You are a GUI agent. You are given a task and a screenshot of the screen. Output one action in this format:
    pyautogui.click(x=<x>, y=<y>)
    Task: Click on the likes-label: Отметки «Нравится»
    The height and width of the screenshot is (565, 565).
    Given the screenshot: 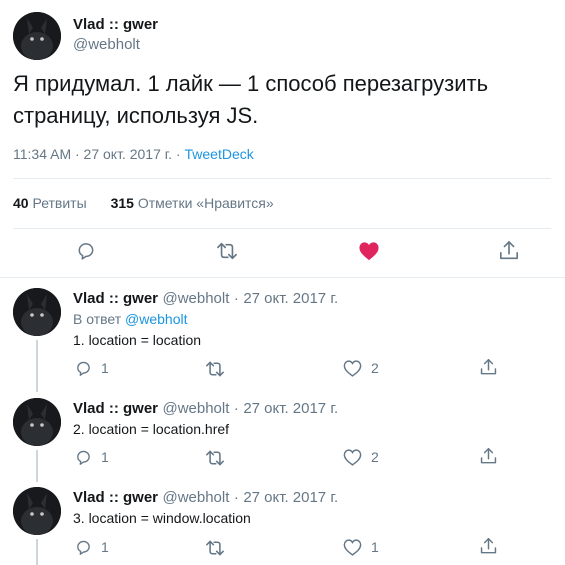 What is the action you would take?
    pyautogui.click(x=205, y=203)
    